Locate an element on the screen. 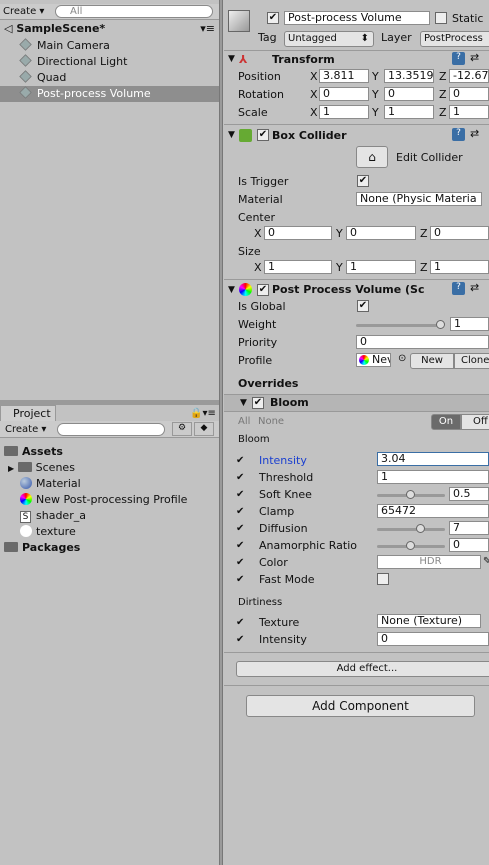 The width and height of the screenshot is (489, 865). rotation-z-field: 0 is located at coordinates (469, 94).